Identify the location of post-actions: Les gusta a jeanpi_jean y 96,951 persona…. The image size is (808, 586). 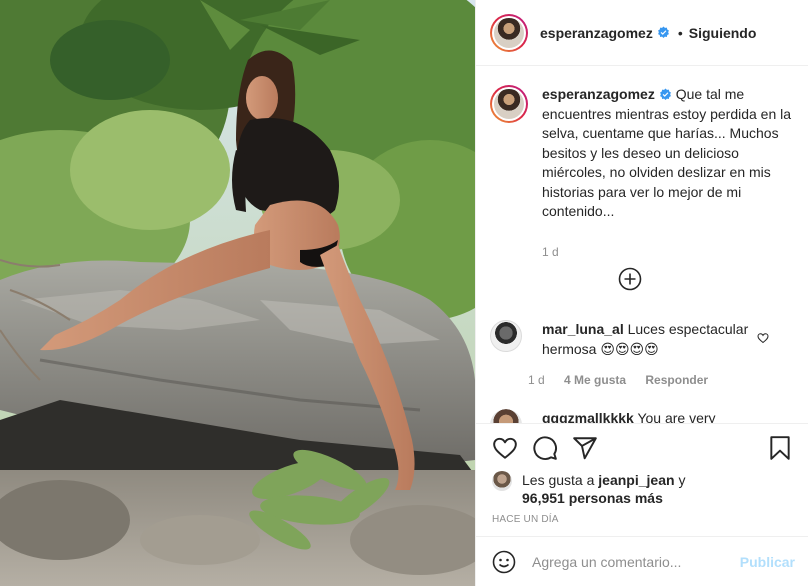
(642, 479).